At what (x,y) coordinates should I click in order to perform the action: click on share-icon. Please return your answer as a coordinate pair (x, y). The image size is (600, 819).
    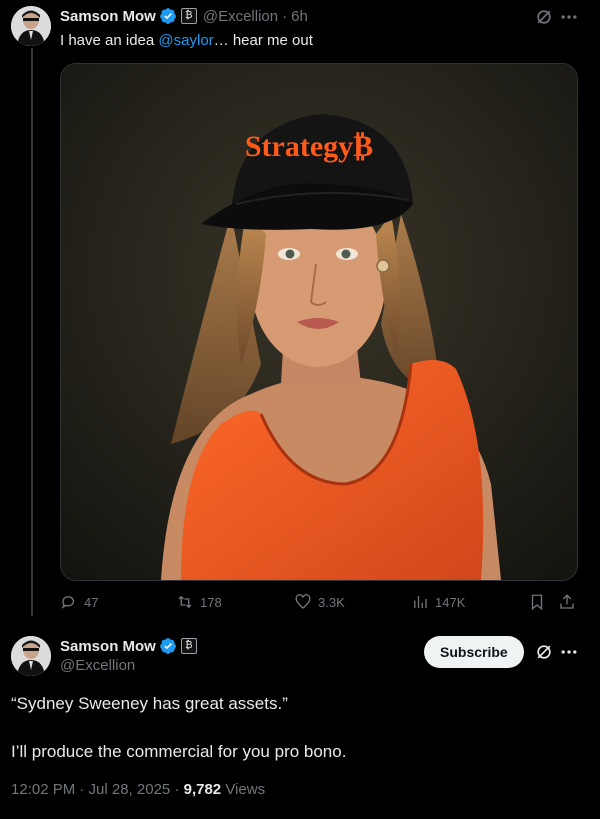
    Looking at the image, I should click on (567, 601).